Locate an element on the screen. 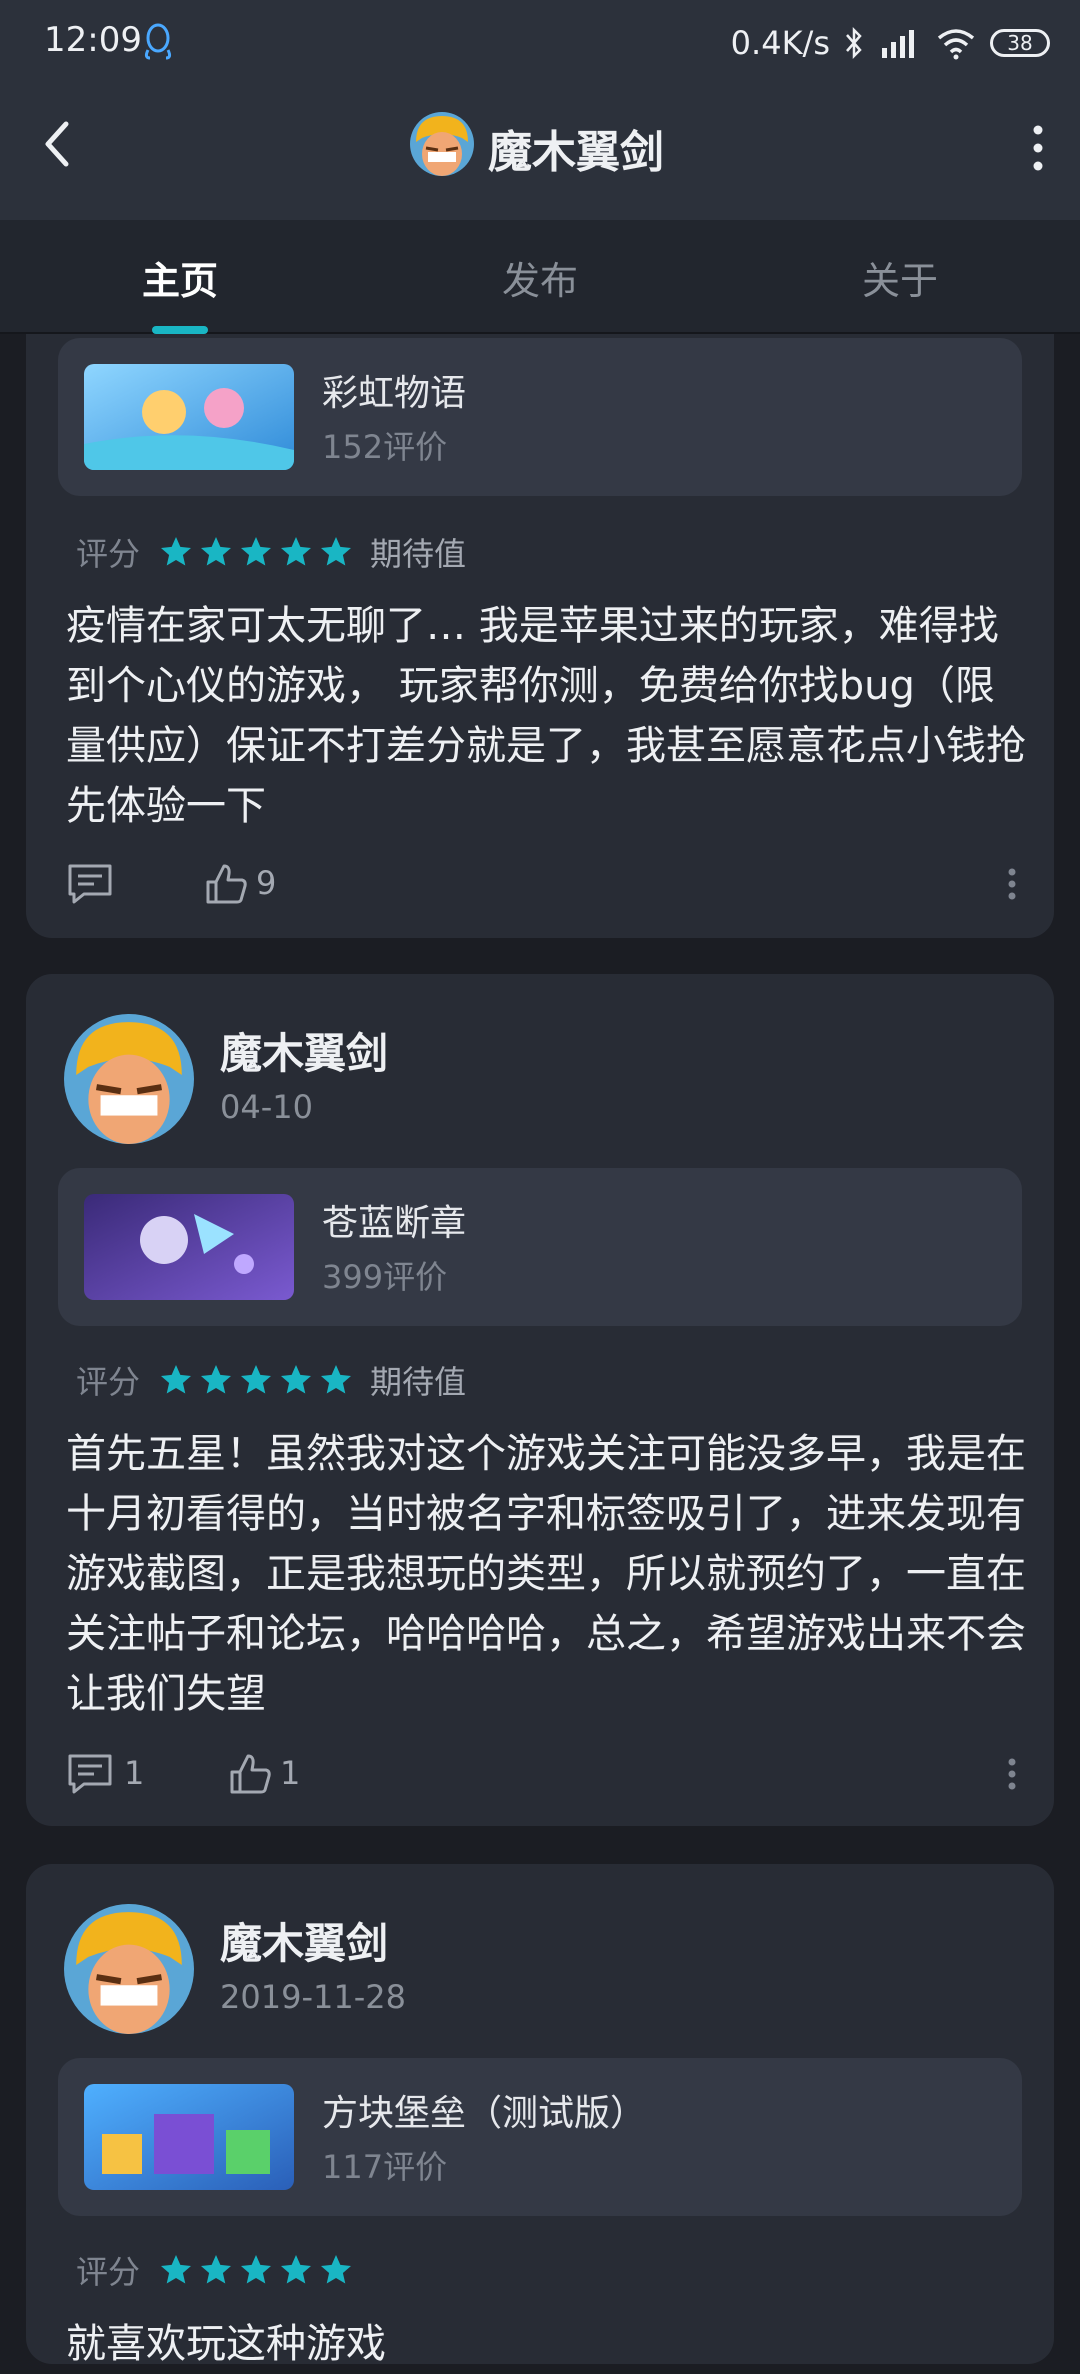  game-review-count: 152评价 is located at coordinates (385, 447).